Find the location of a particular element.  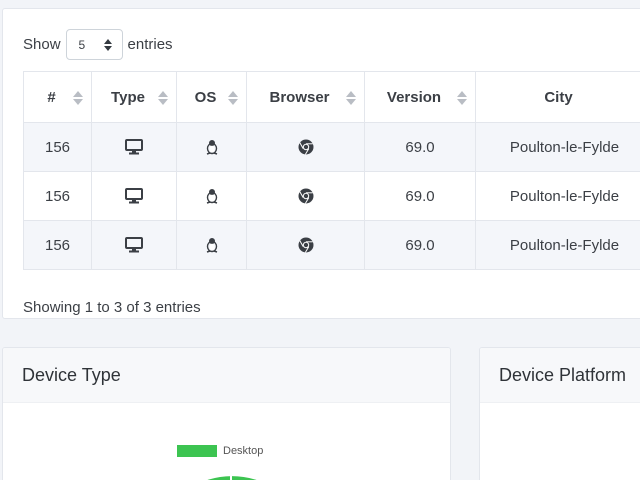

column-header-version: Version is located at coordinates (420, 97).